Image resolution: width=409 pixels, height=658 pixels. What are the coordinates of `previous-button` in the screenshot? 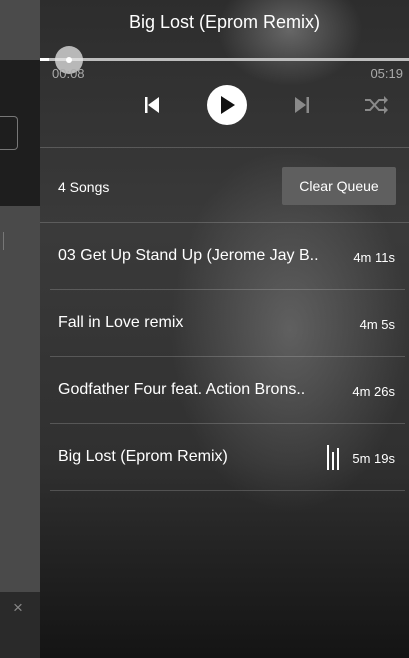 It's located at (152, 105).